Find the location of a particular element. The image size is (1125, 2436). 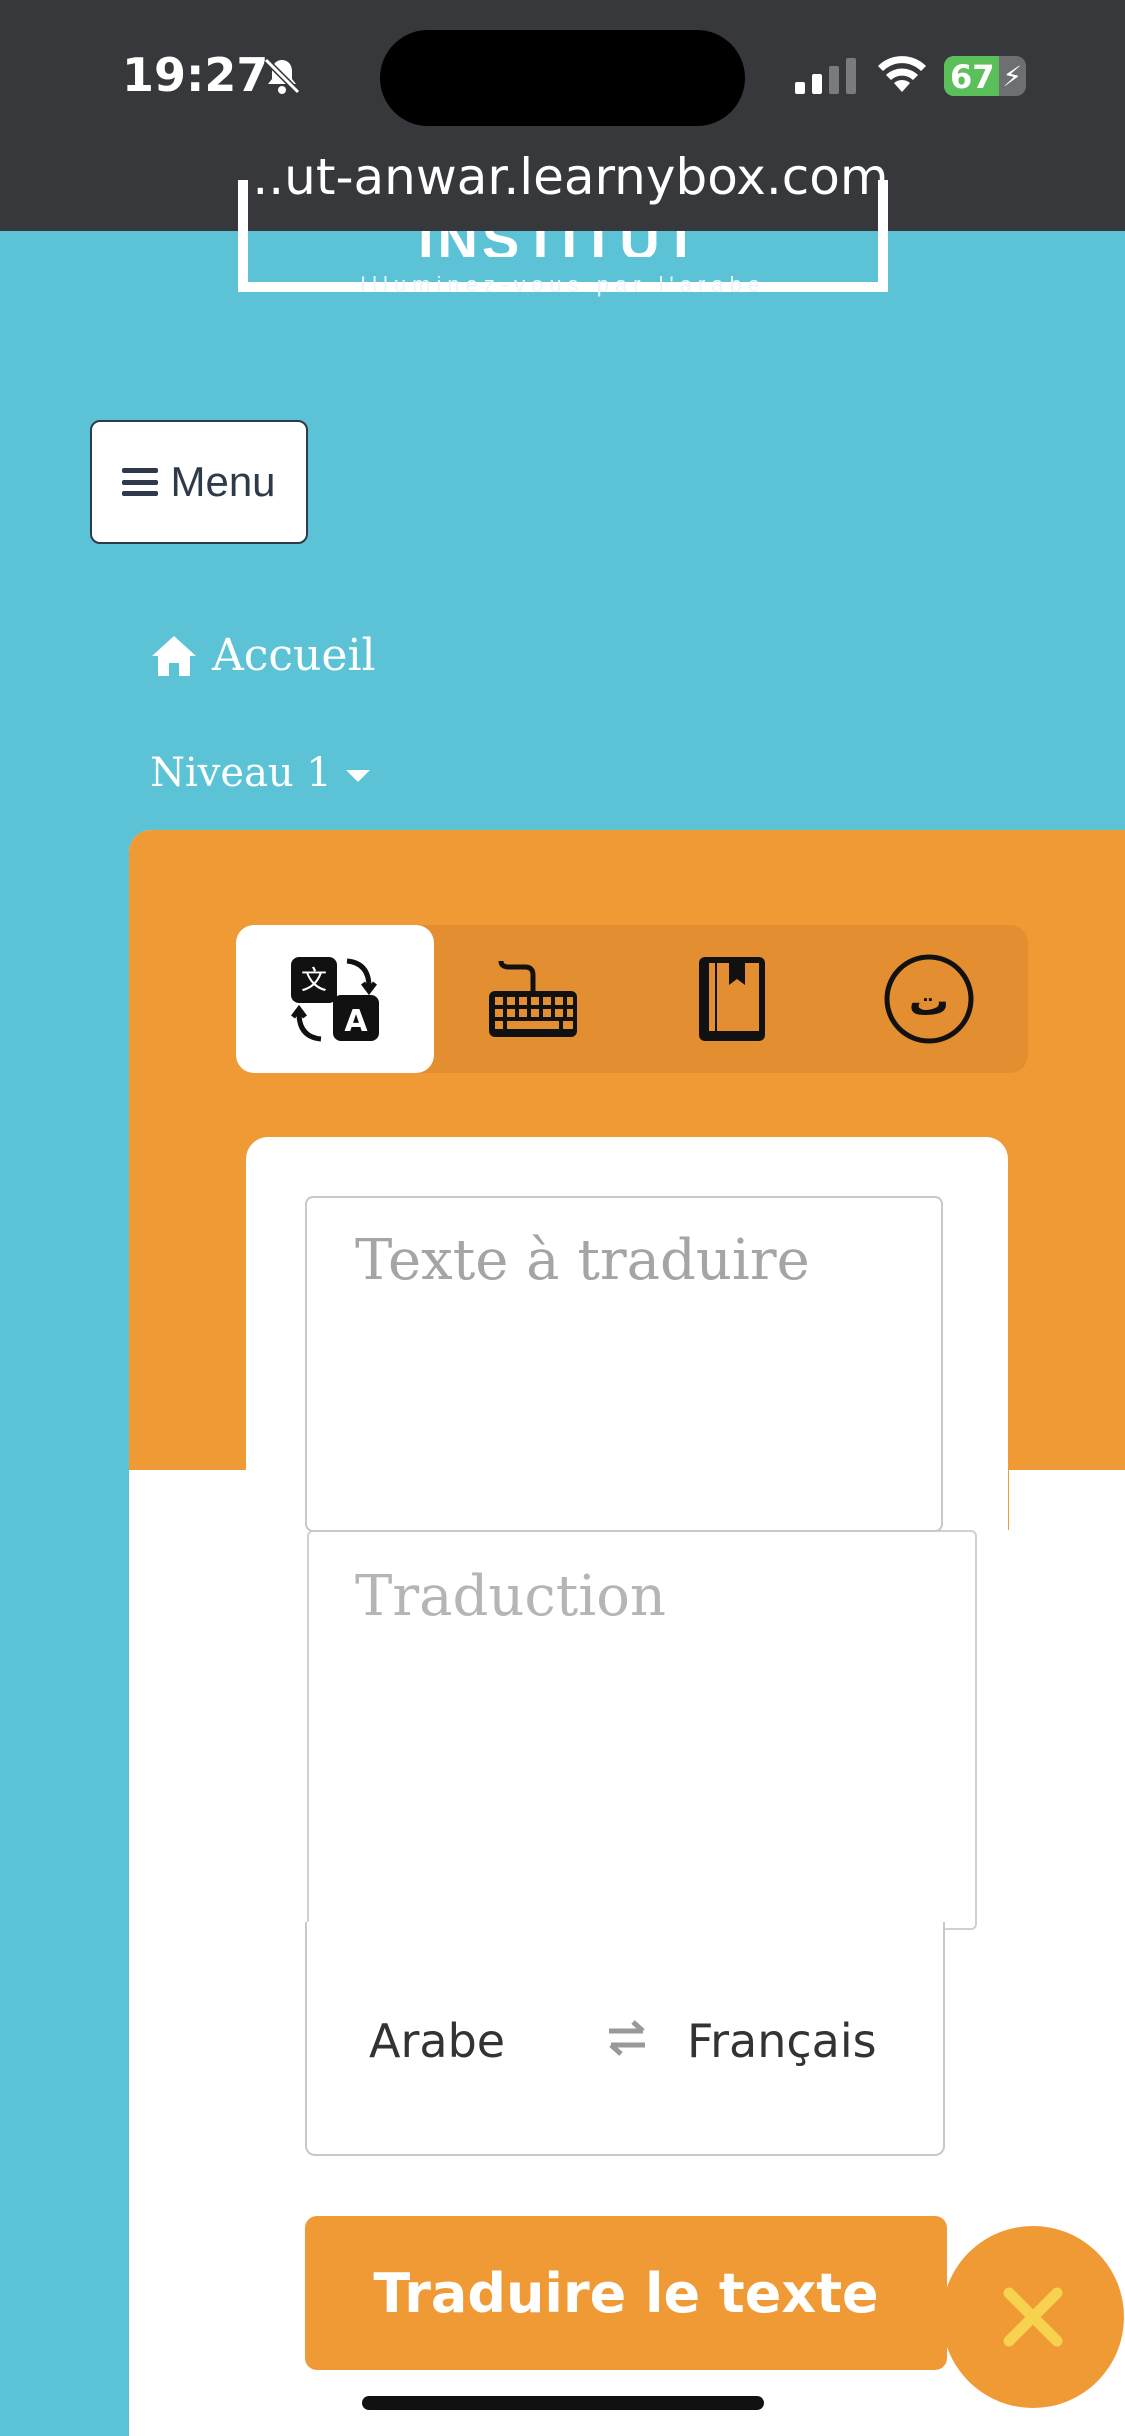

svg-text: 文 is located at coordinates (314, 981).